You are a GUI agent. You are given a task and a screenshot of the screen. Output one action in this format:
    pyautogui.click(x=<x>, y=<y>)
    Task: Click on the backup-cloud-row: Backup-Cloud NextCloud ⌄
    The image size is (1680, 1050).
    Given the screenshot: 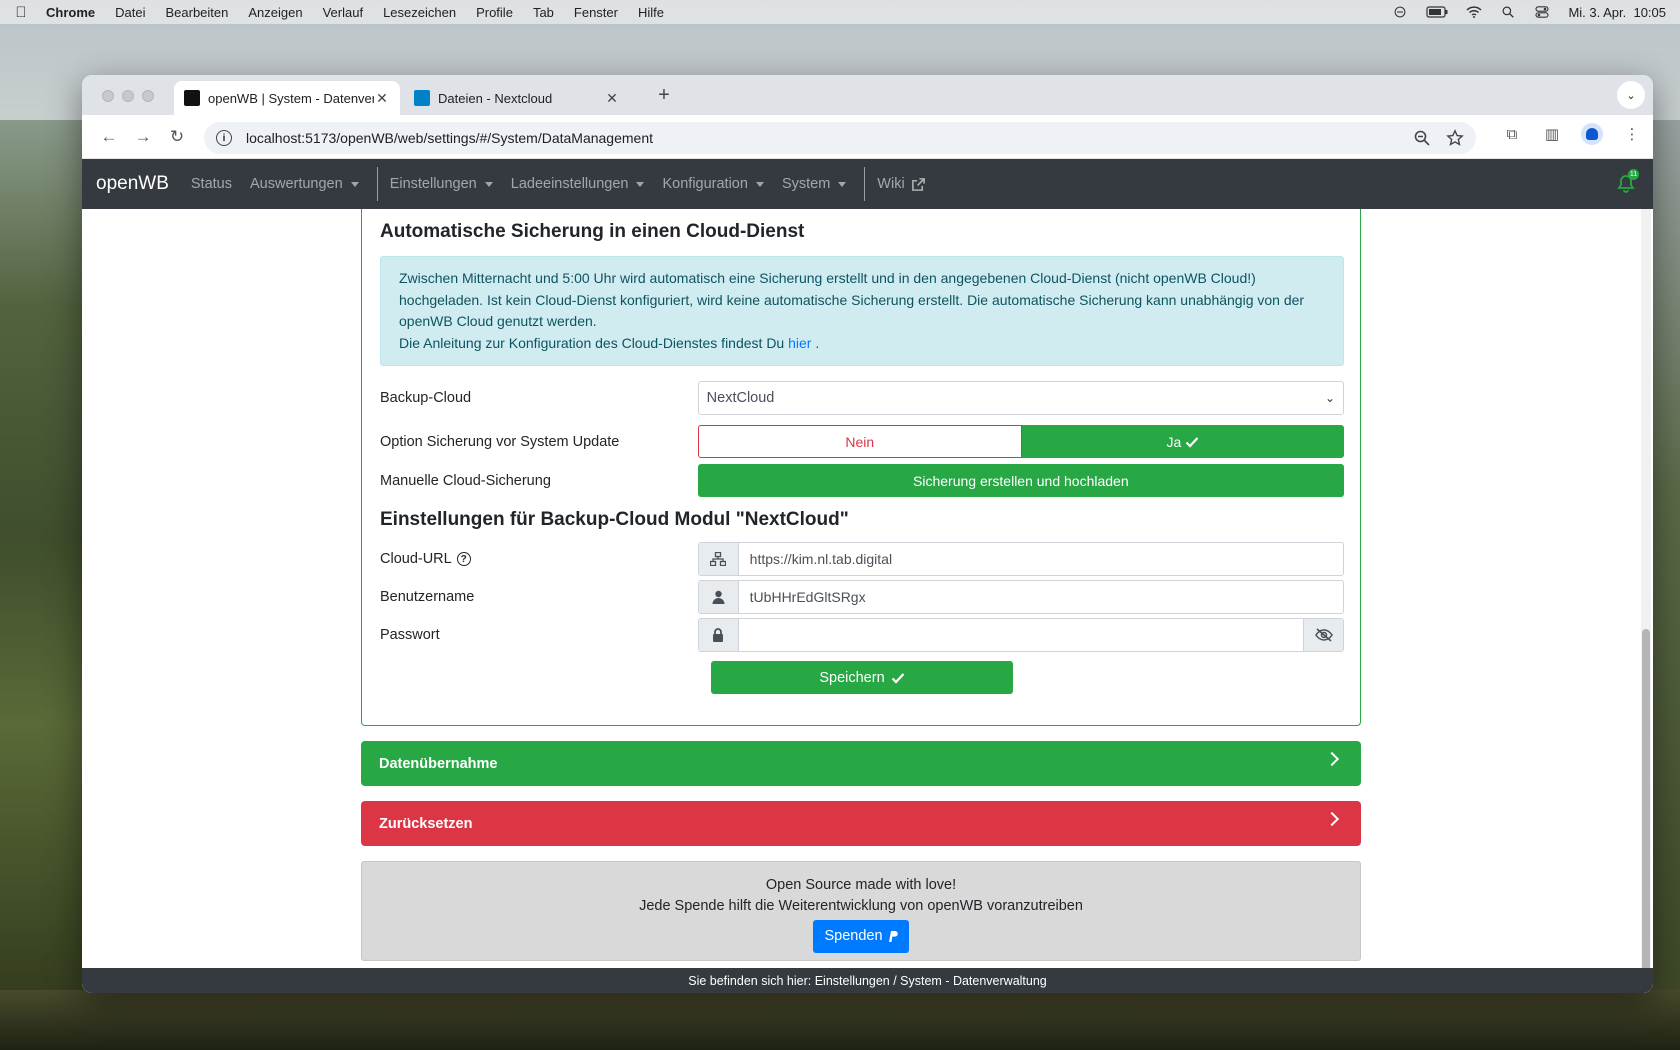 What is the action you would take?
    pyautogui.click(x=862, y=398)
    